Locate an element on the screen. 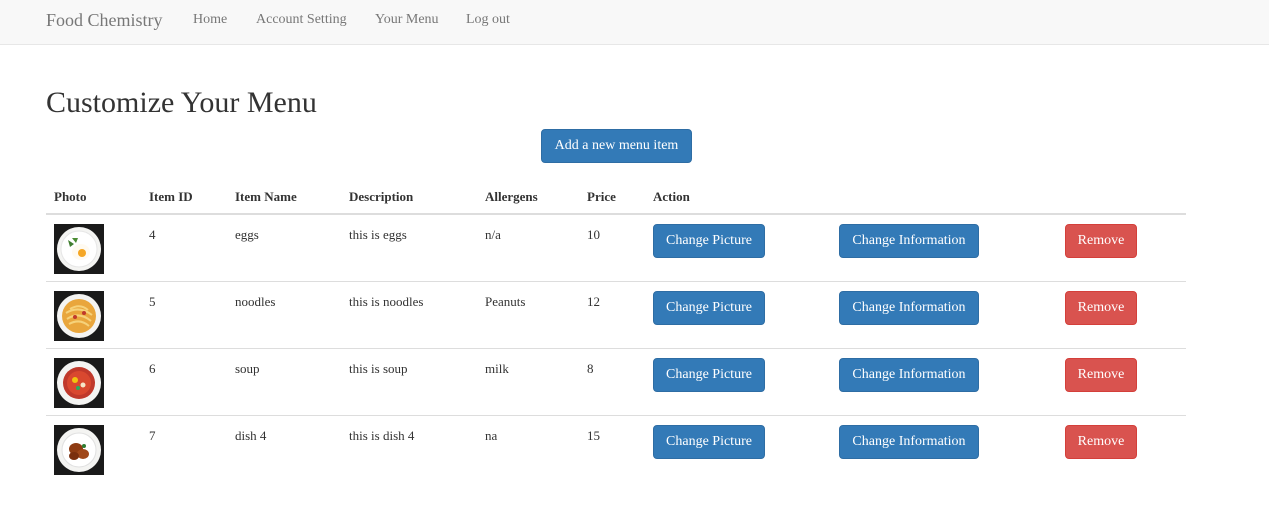  item-id: 4 is located at coordinates (152, 234).